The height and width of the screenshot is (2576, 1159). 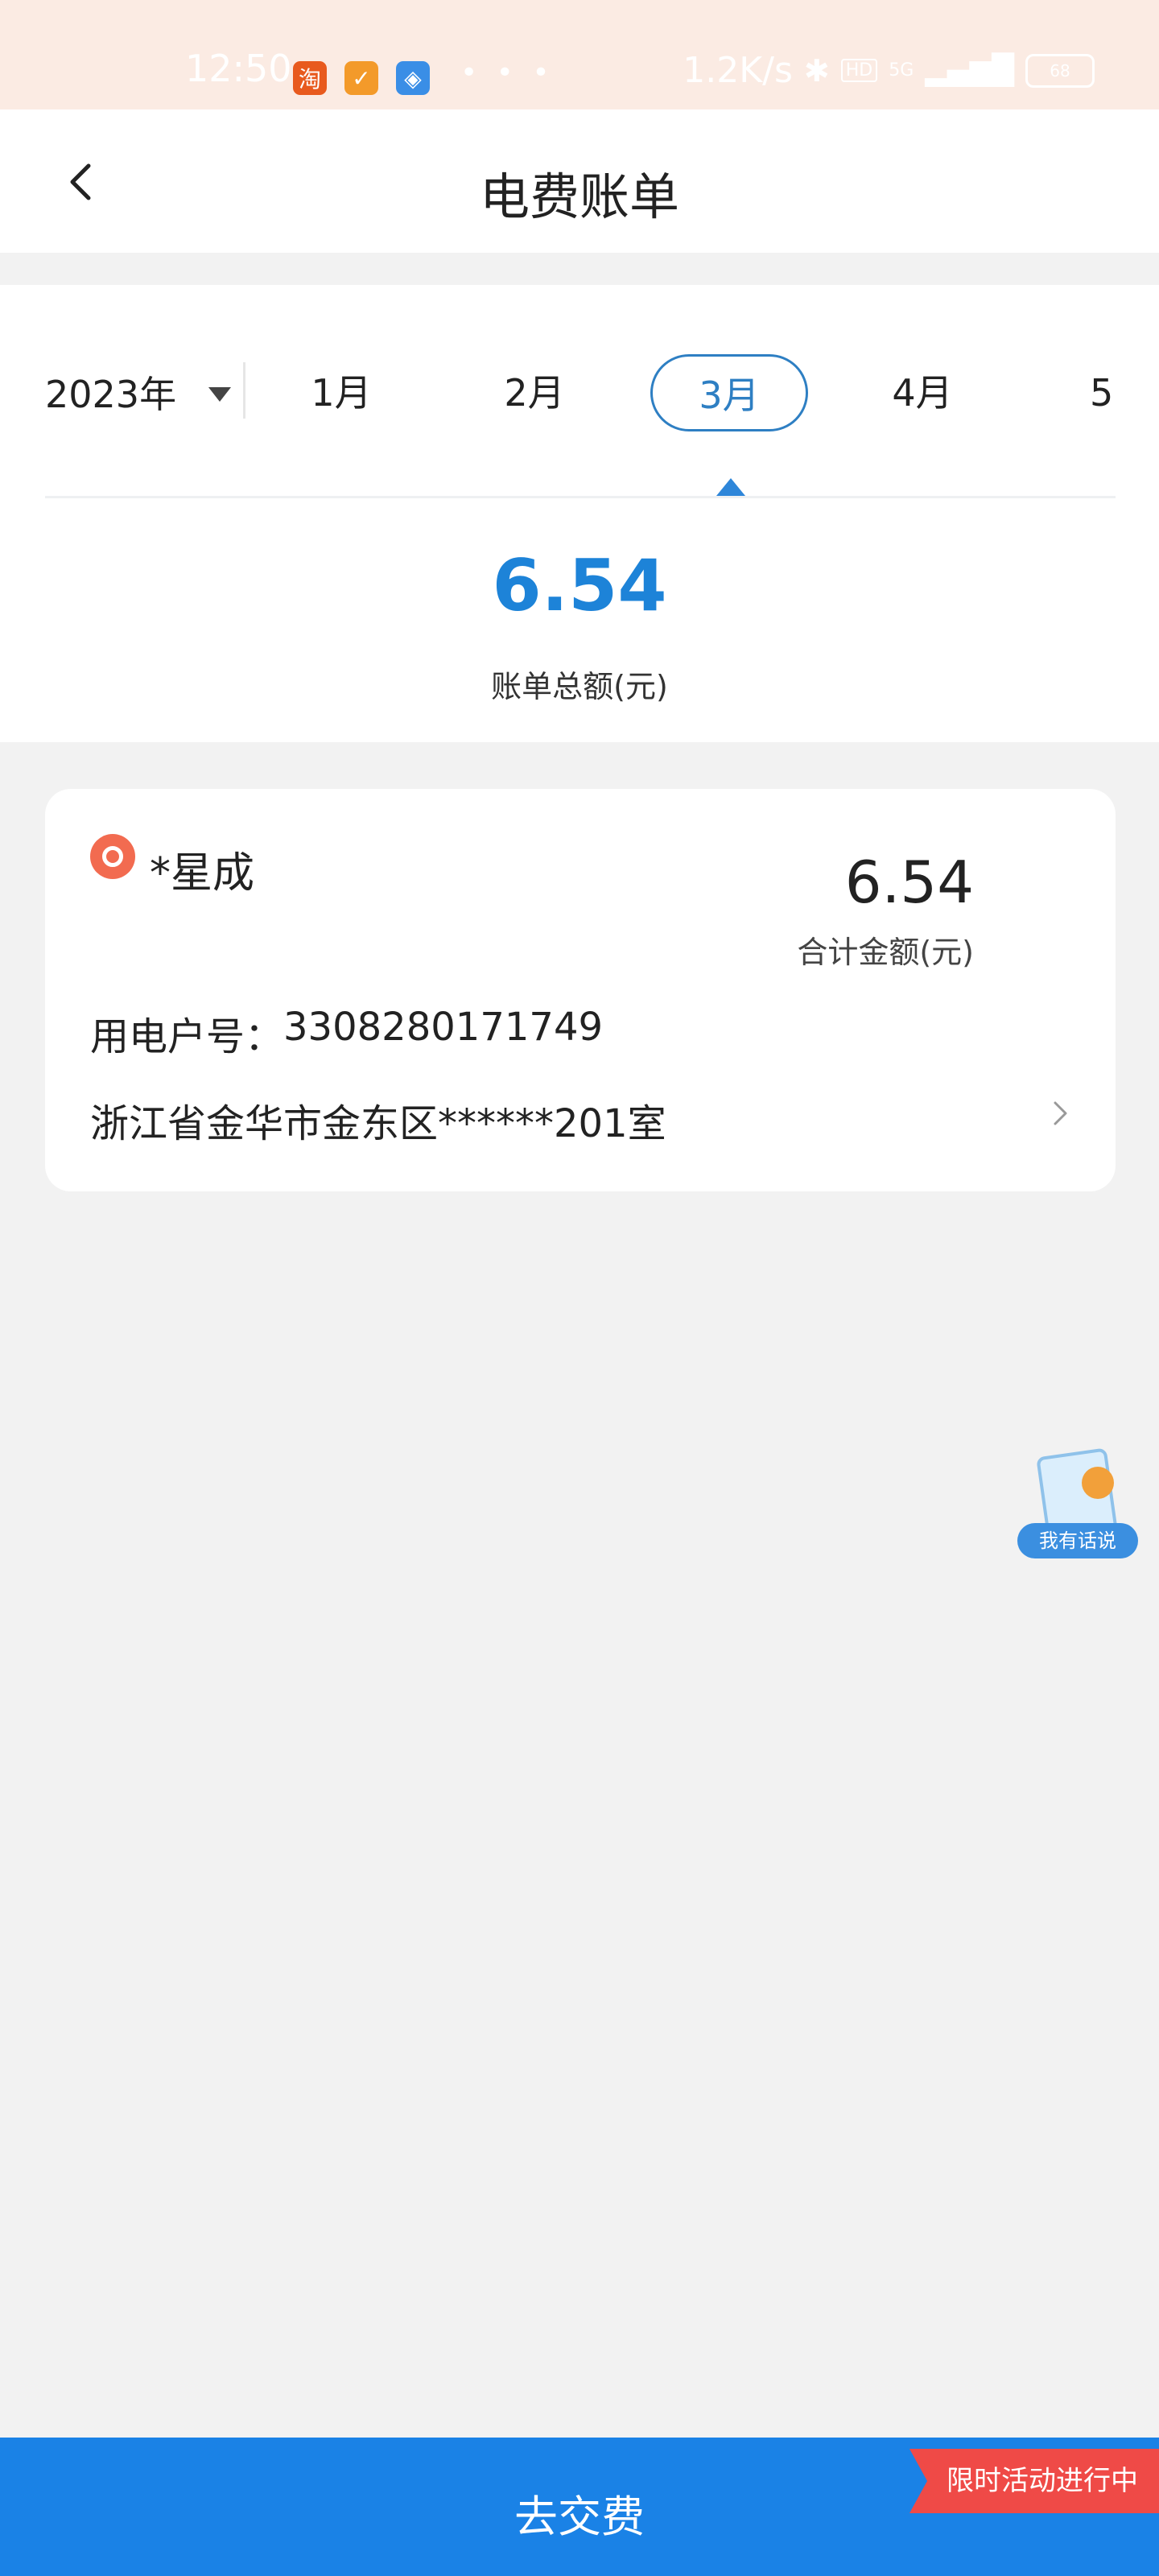 I want to click on shield-app-icon: ◈, so click(x=413, y=78).